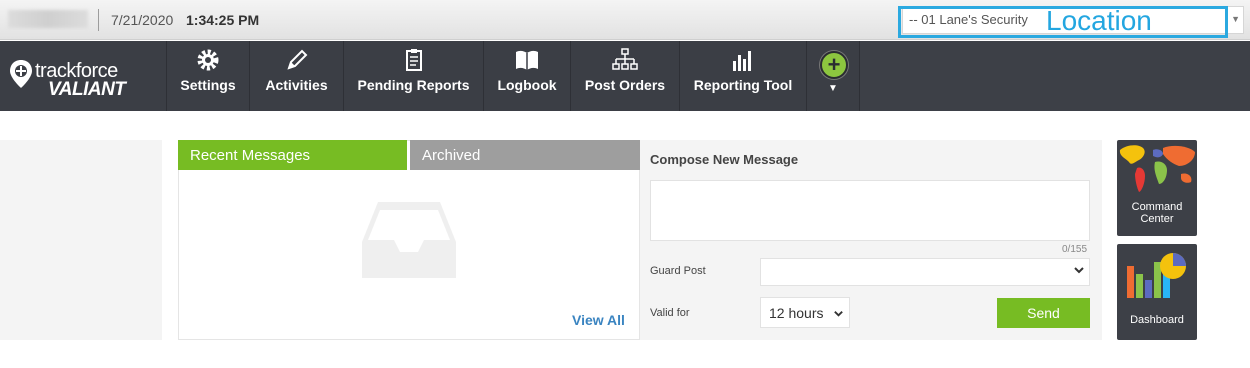 The height and width of the screenshot is (368, 1250). Describe the element at coordinates (670, 313) in the screenshot. I see `valid-for-label: Valid for` at that location.